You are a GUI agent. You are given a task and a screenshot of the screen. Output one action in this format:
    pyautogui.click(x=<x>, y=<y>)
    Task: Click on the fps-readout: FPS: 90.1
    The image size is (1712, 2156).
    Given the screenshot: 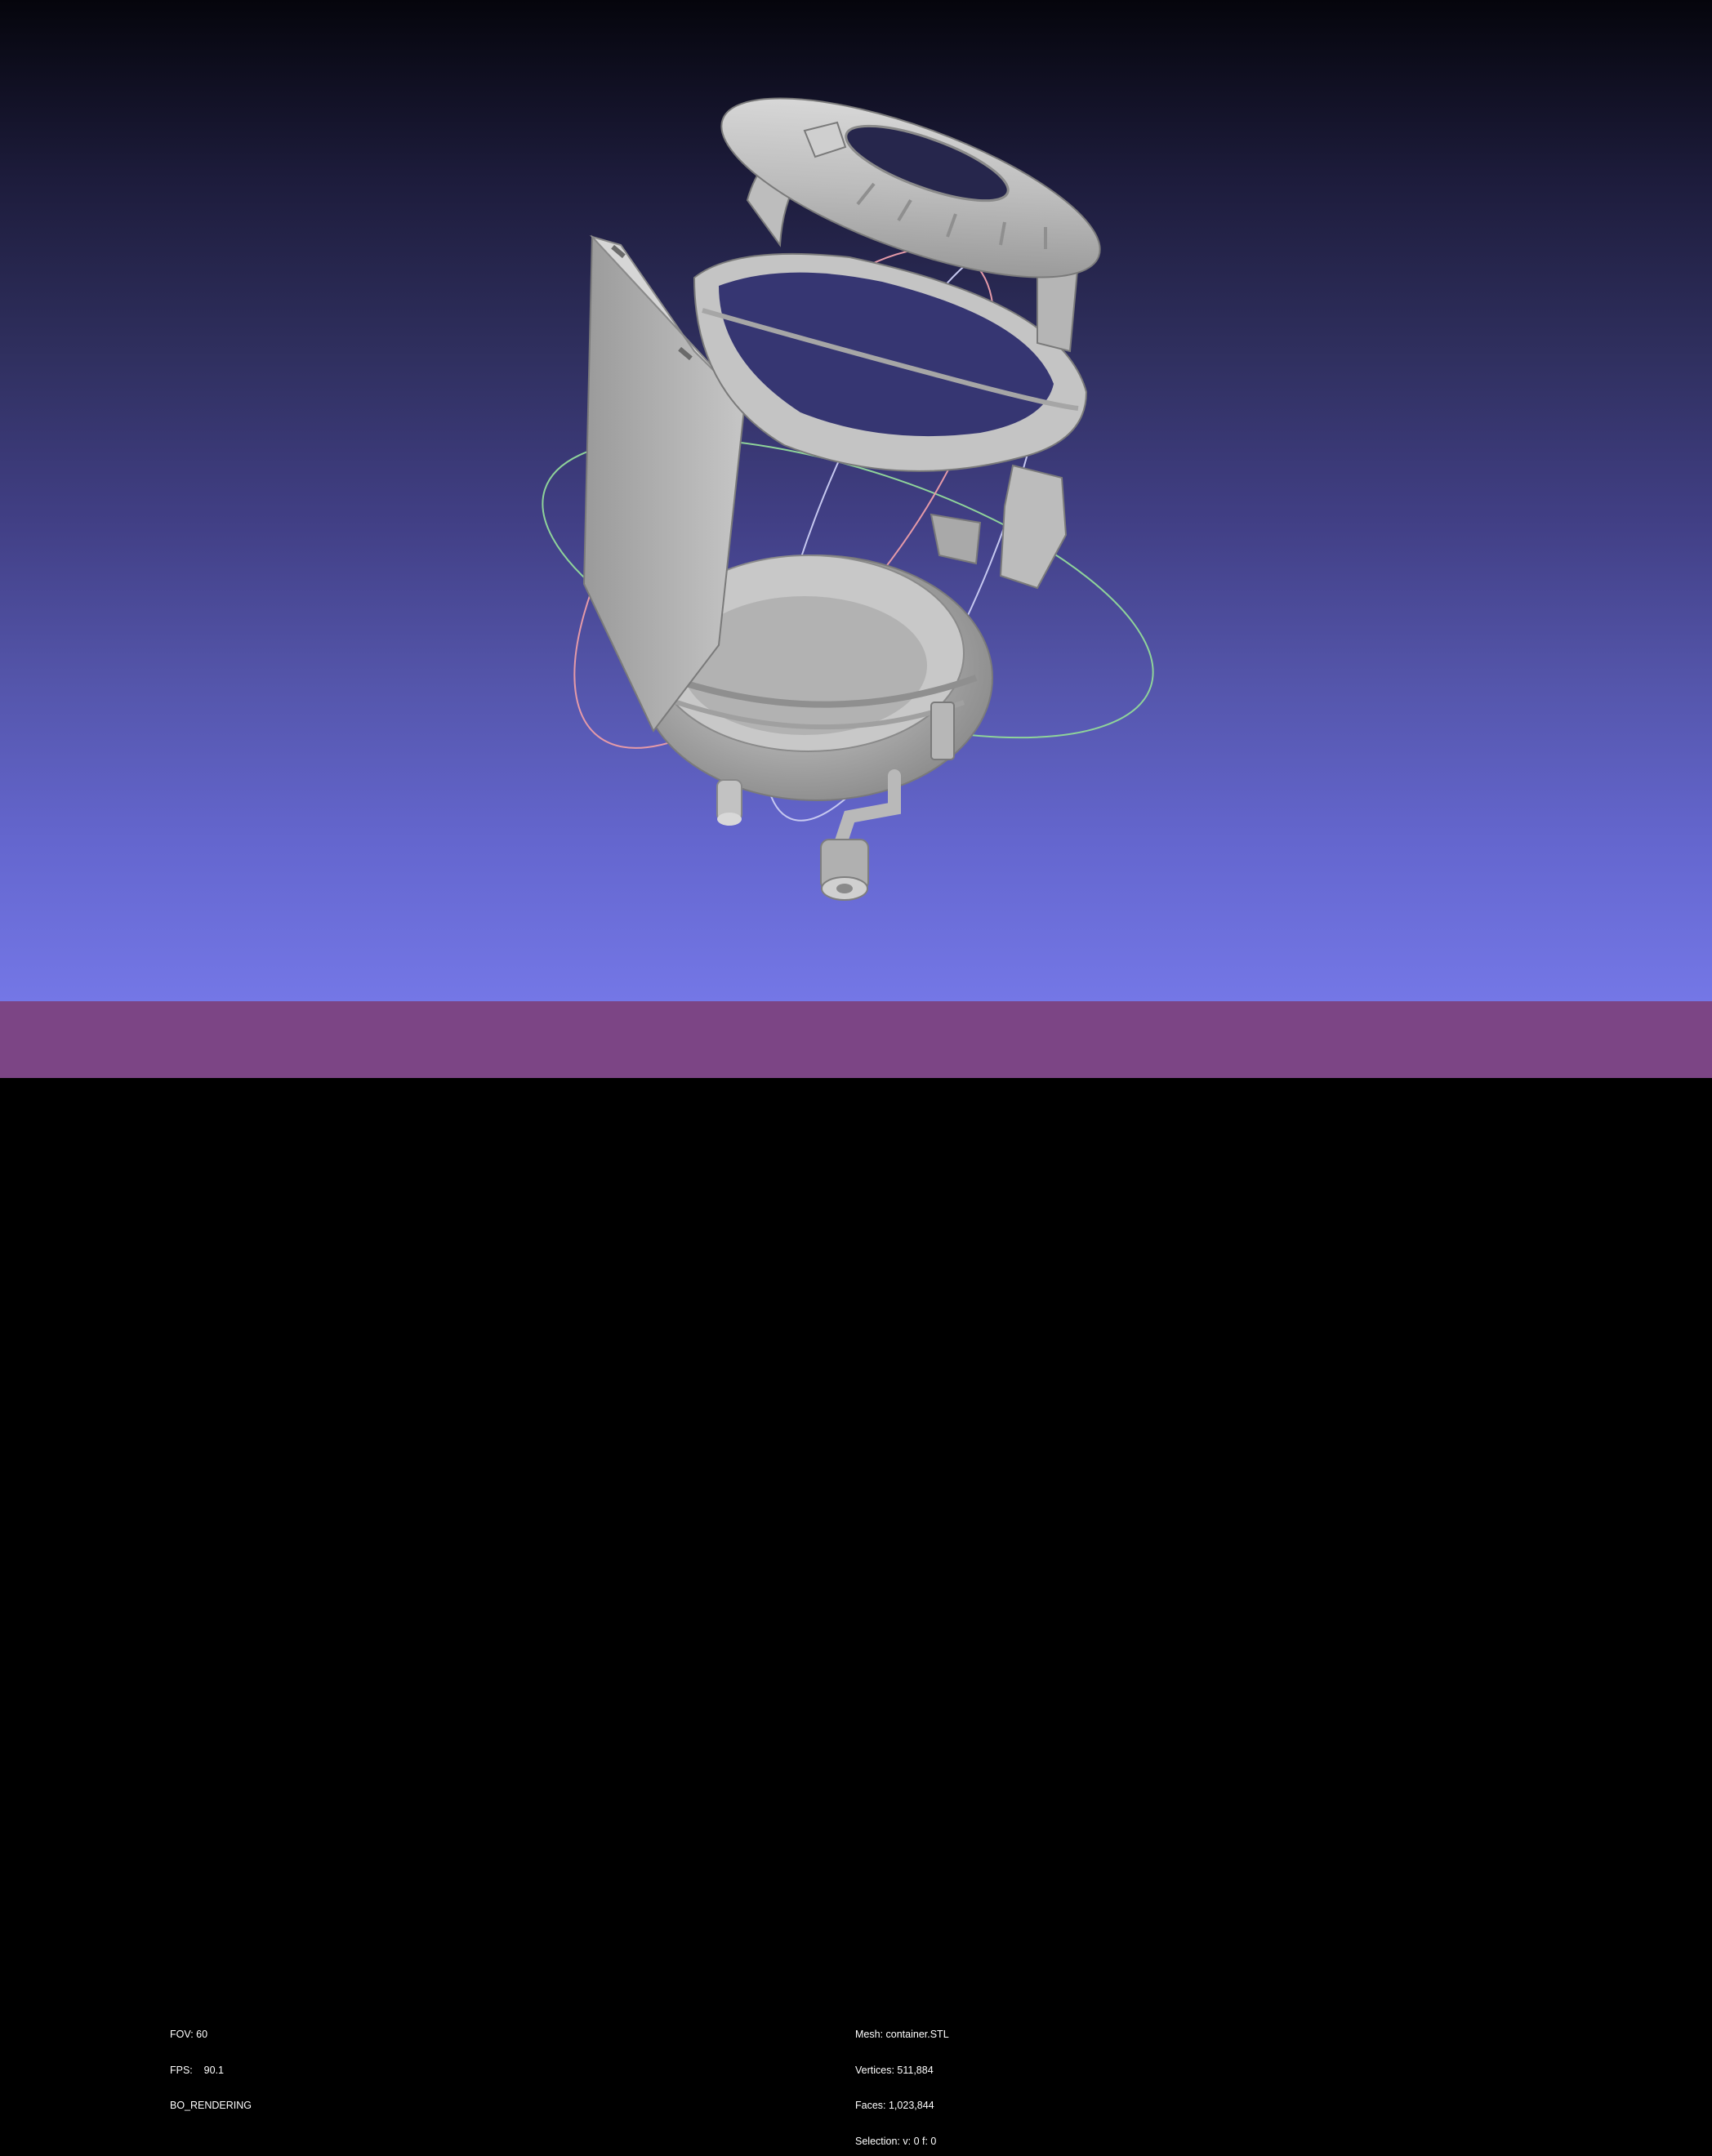 What is the action you would take?
    pyautogui.click(x=198, y=2070)
    